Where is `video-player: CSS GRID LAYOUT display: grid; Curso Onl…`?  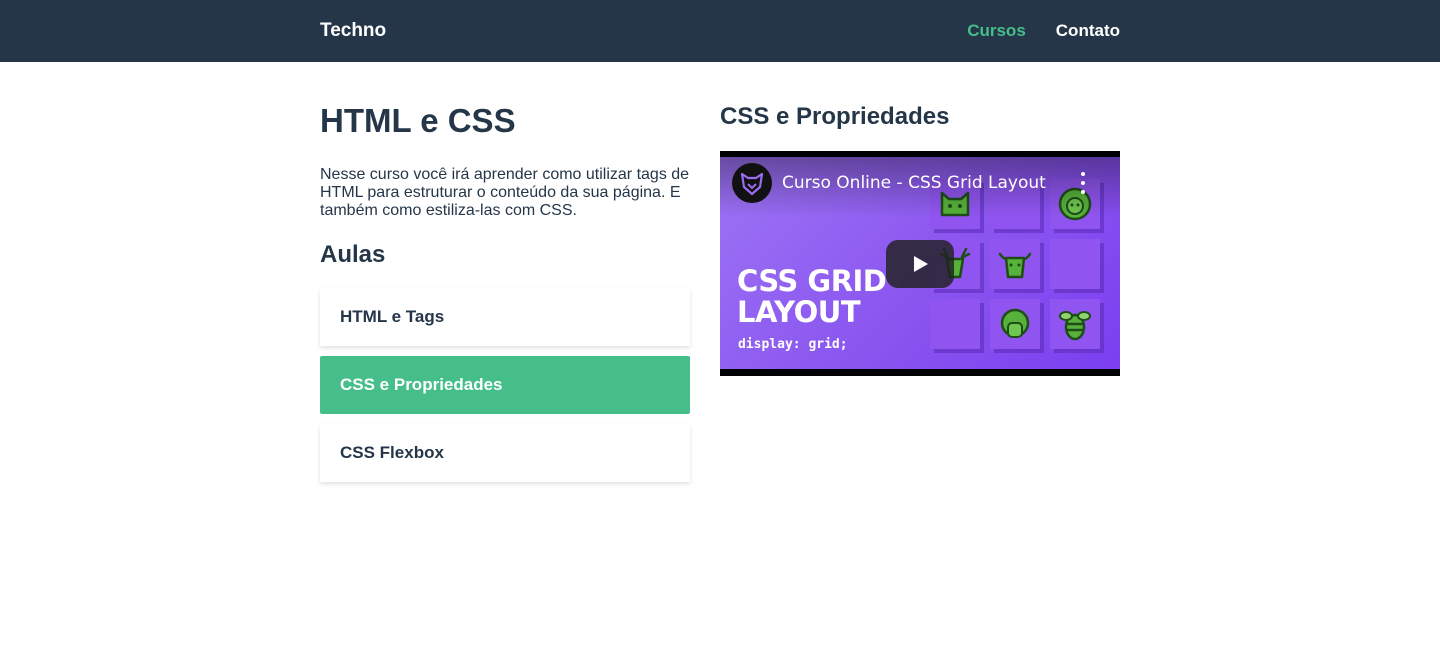 video-player: CSS GRID LAYOUT display: grid; Curso Onl… is located at coordinates (920, 263).